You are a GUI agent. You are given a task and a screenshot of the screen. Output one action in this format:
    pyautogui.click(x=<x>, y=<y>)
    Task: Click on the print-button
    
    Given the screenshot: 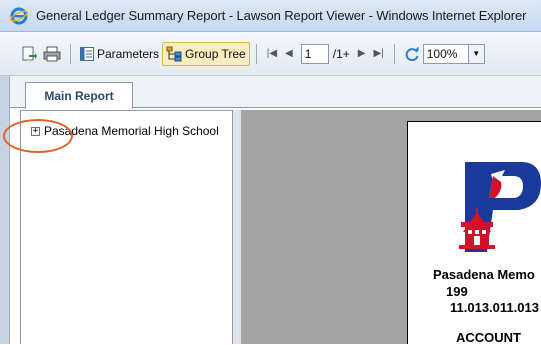 What is the action you would take?
    pyautogui.click(x=52, y=54)
    